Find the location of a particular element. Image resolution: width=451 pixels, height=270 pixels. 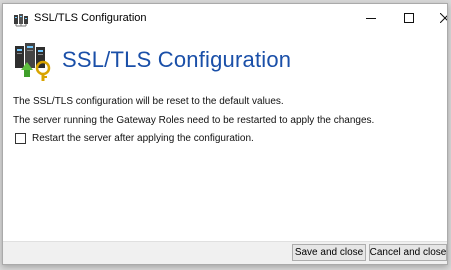

close-icon is located at coordinates (443, 19).